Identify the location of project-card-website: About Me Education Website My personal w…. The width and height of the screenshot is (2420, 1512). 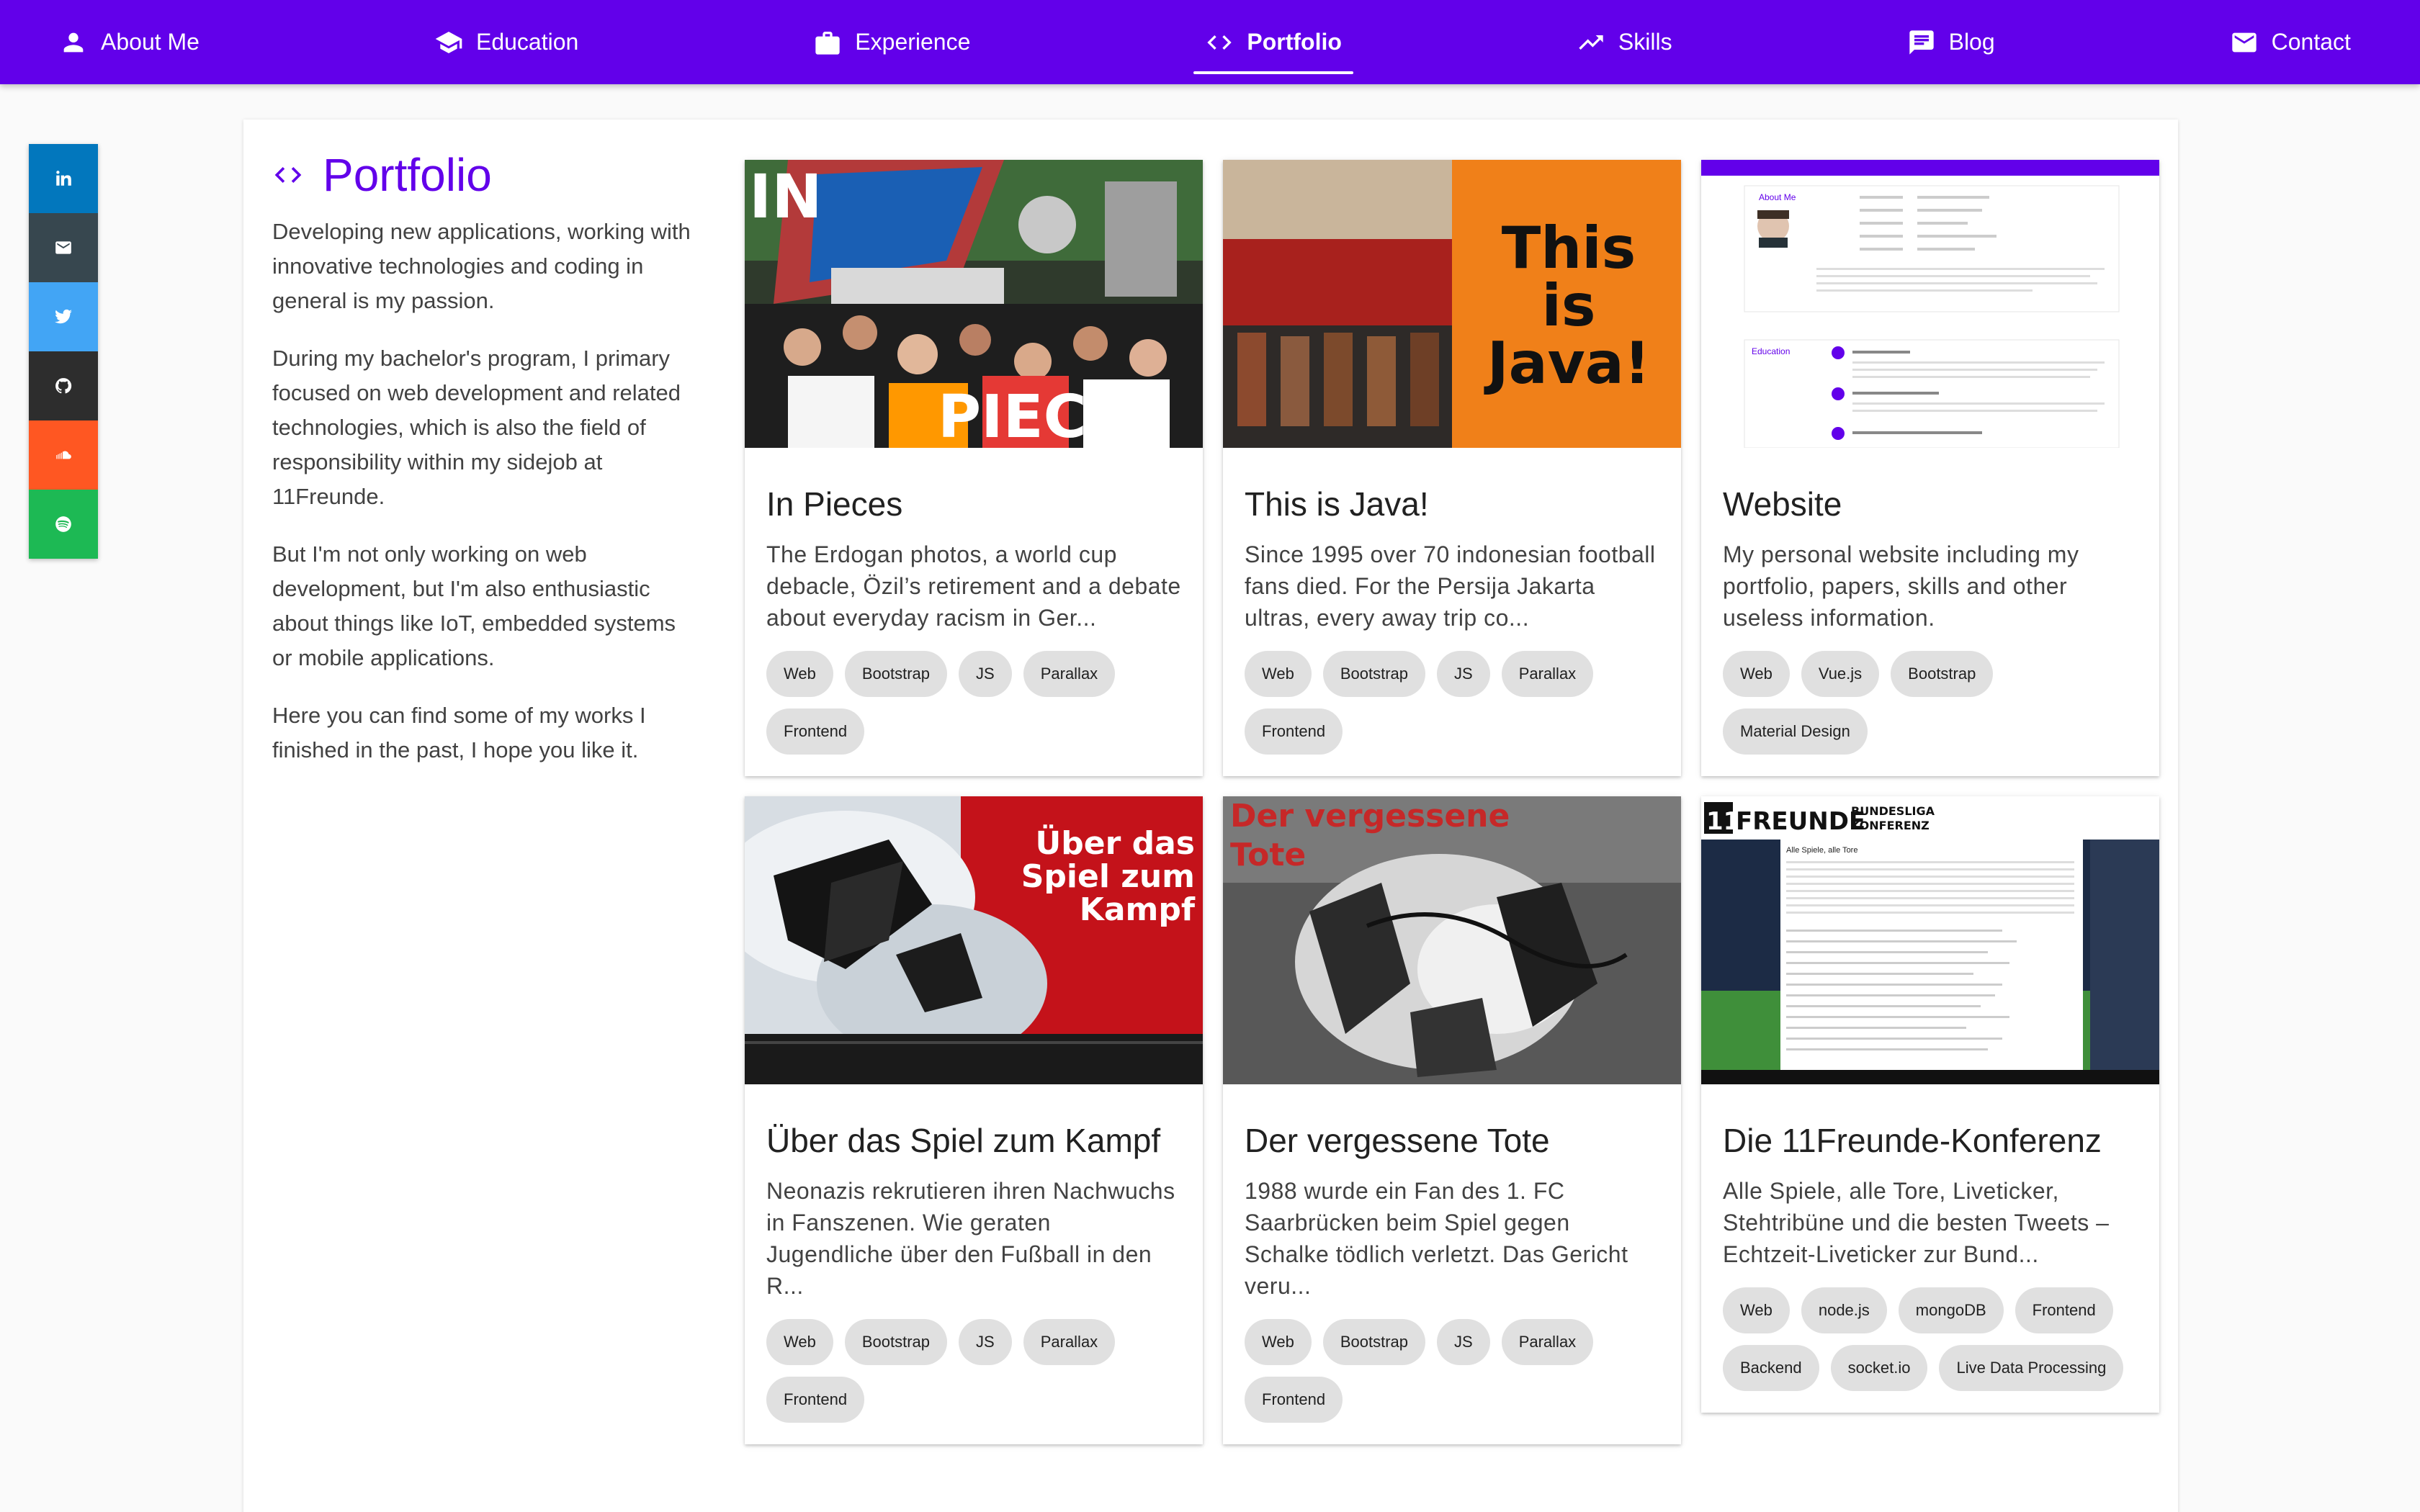
(1930, 468).